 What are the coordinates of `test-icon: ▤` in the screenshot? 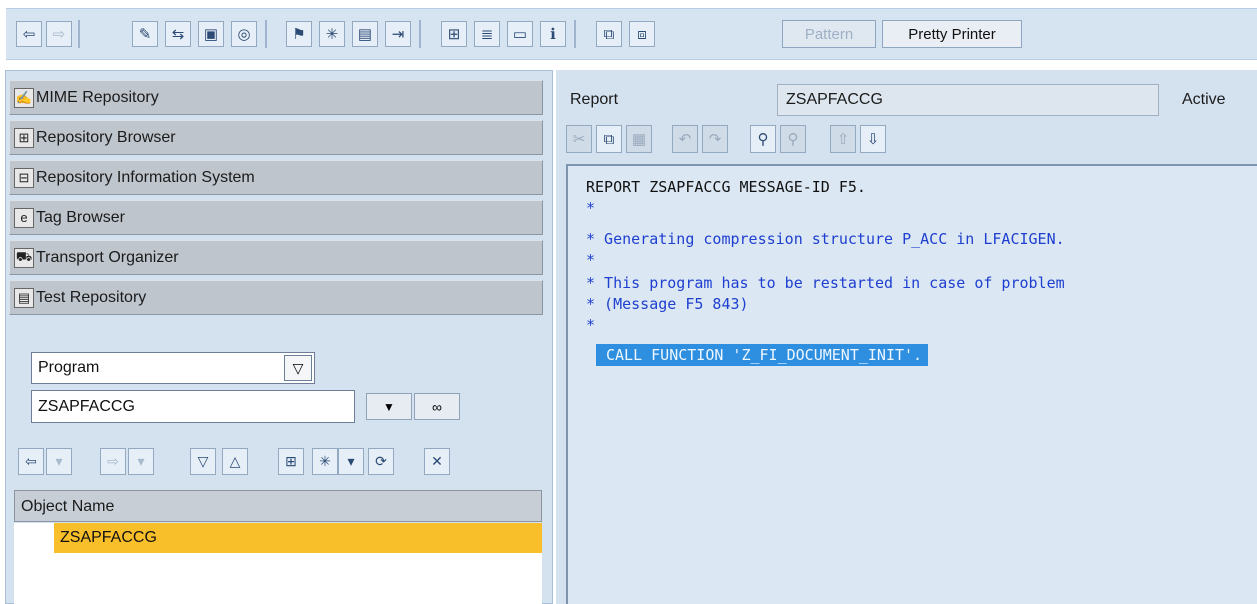 It's located at (365, 34).